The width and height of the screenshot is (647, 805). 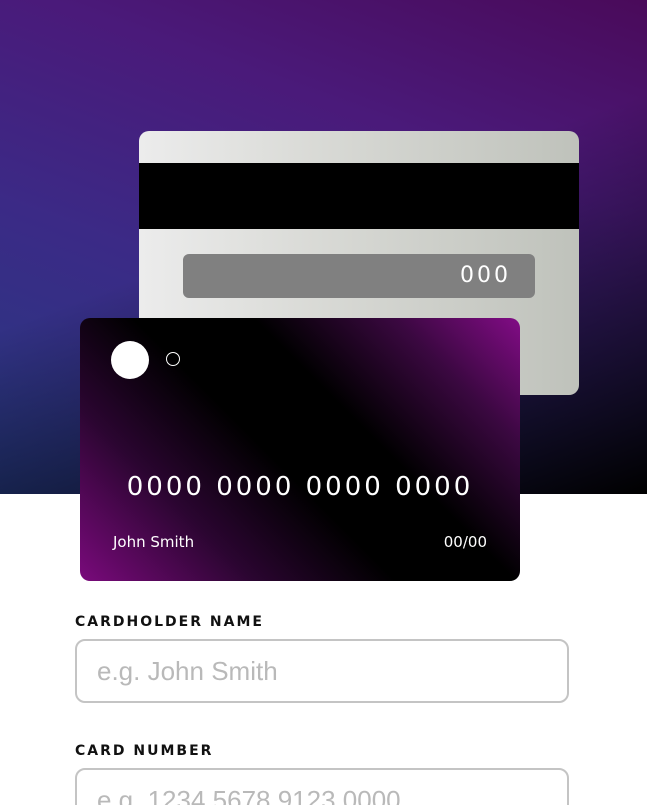 I want to click on card-expiry-display: 00/00, so click(x=465, y=542).